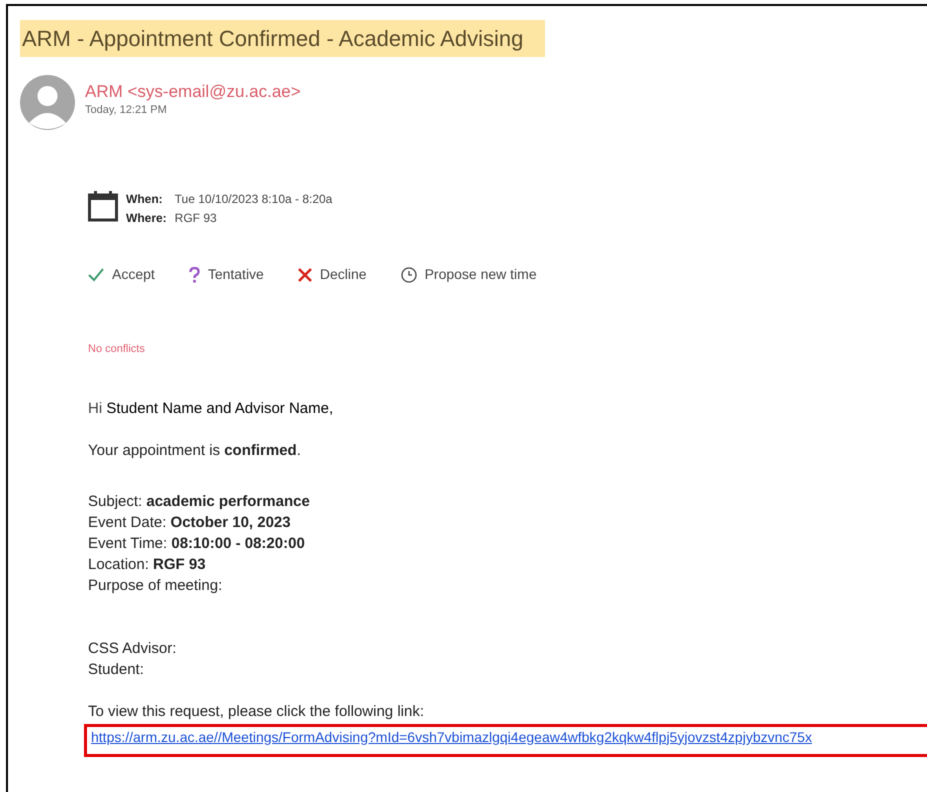 Image resolution: width=927 pixels, height=792 pixels. What do you see at coordinates (305, 275) in the screenshot?
I see `close-icon` at bounding box center [305, 275].